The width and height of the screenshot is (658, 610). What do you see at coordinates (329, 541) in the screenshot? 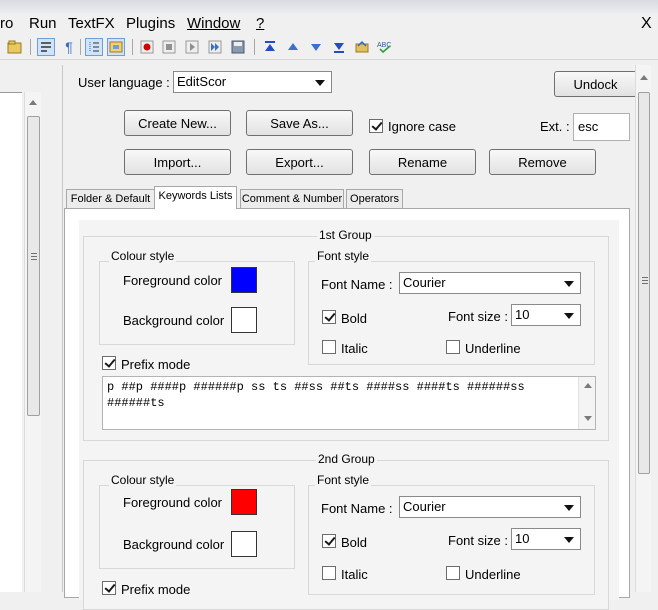
I see `group-2-bold-checkbox` at bounding box center [329, 541].